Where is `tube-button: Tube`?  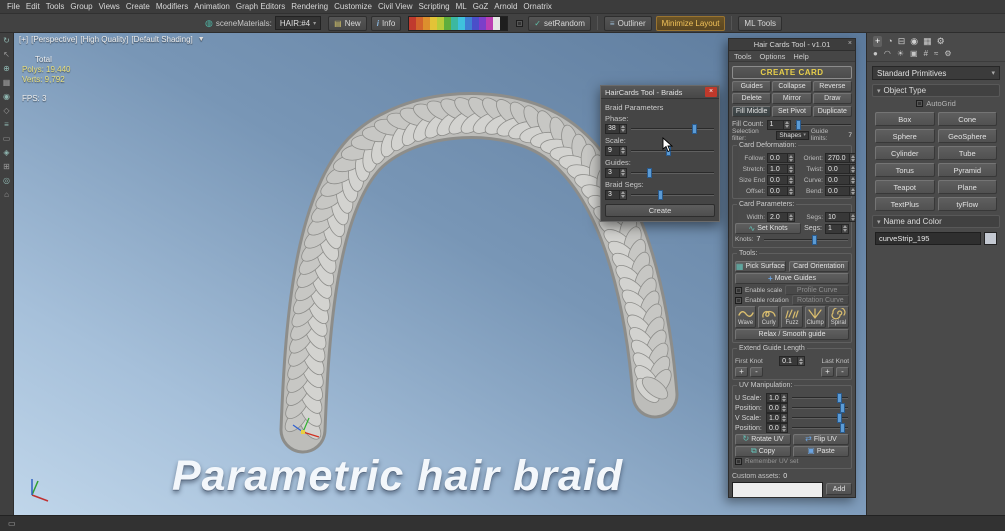
tube-button: Tube is located at coordinates (967, 153).